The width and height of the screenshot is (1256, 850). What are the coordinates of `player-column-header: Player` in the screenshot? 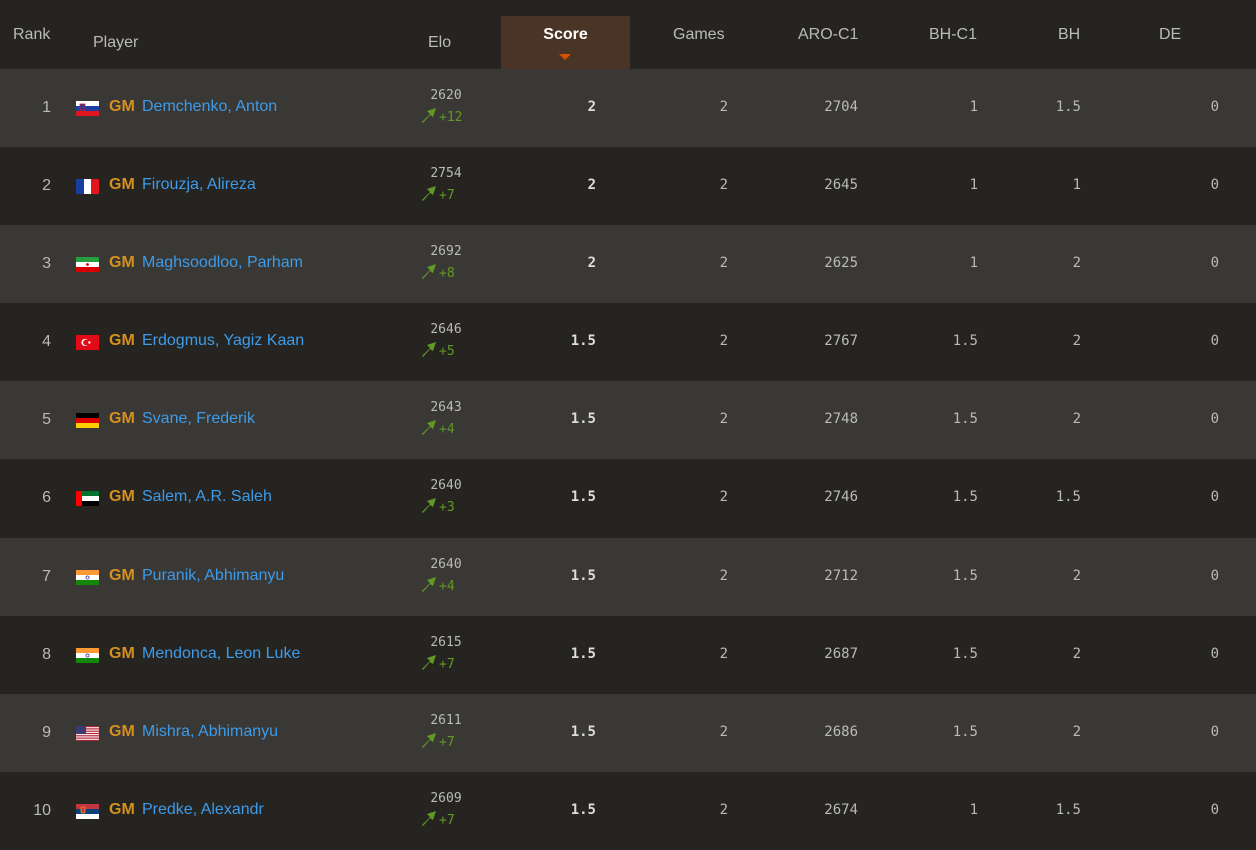 It's located at (115, 43).